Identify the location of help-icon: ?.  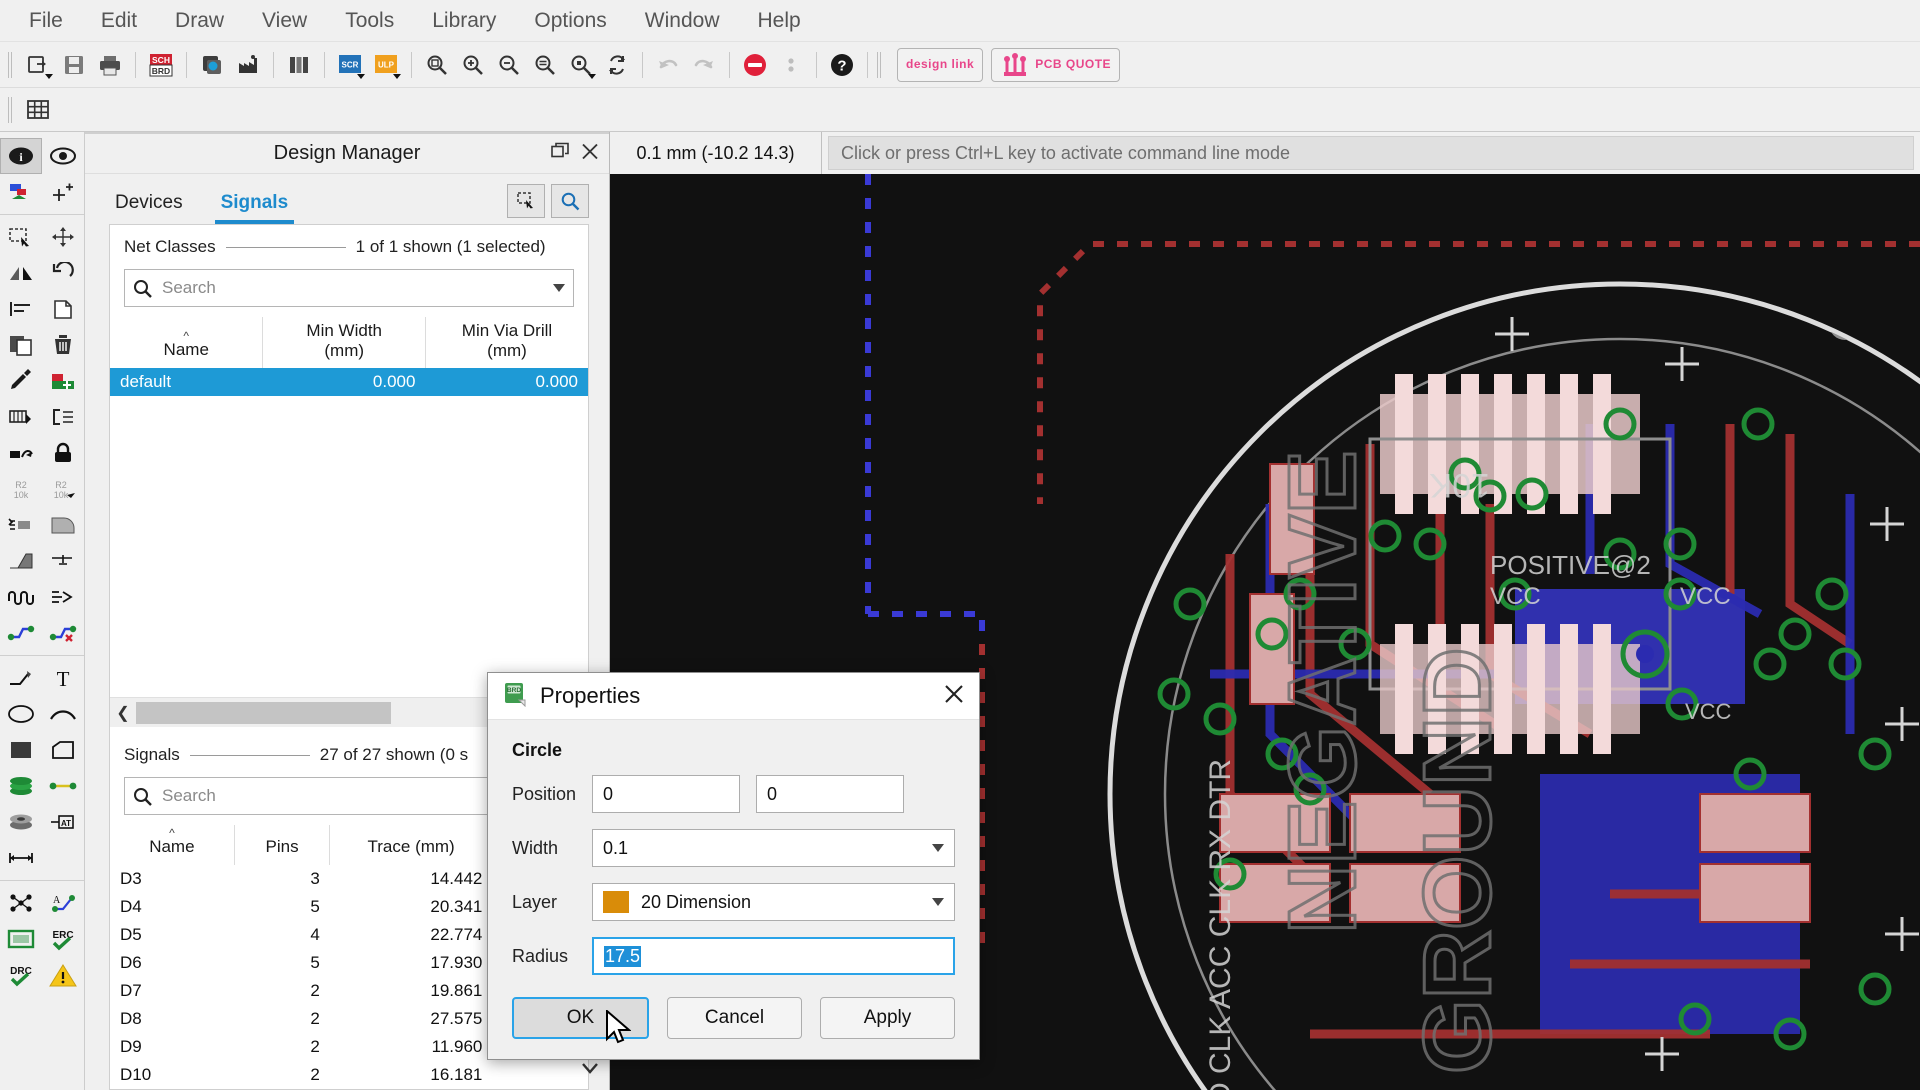
(842, 65).